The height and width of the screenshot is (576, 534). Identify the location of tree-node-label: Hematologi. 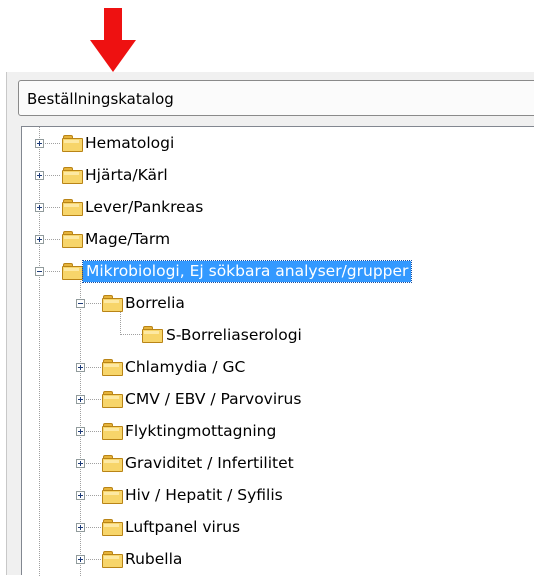
(130, 143).